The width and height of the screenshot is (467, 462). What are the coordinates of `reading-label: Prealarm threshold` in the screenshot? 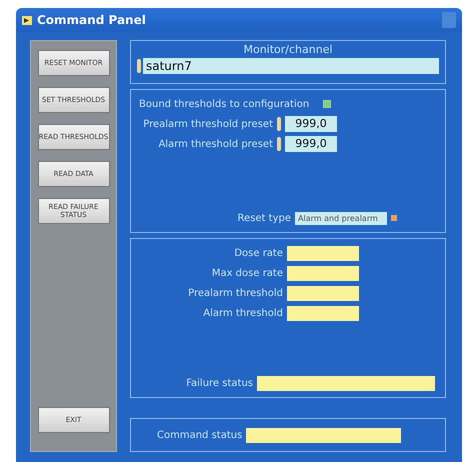 It's located at (235, 293).